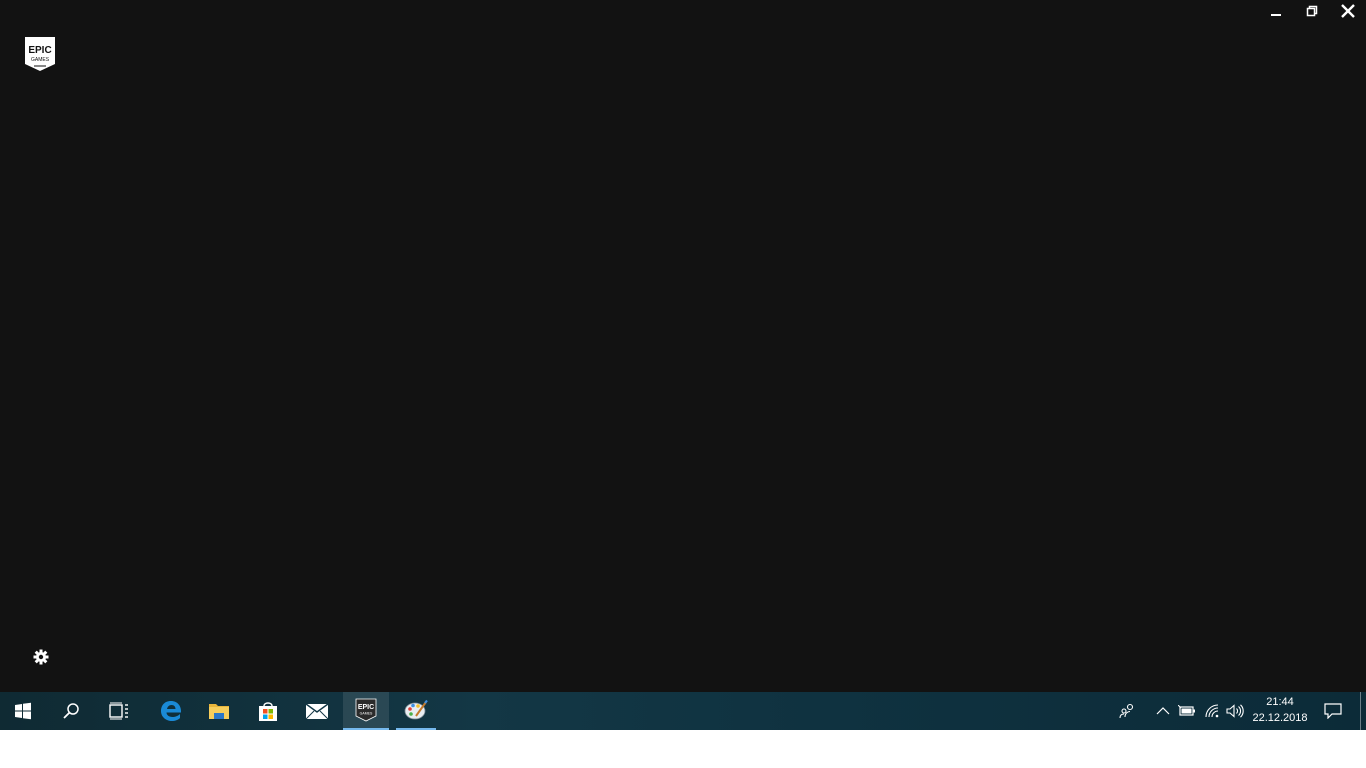  I want to click on search-icon, so click(71, 711).